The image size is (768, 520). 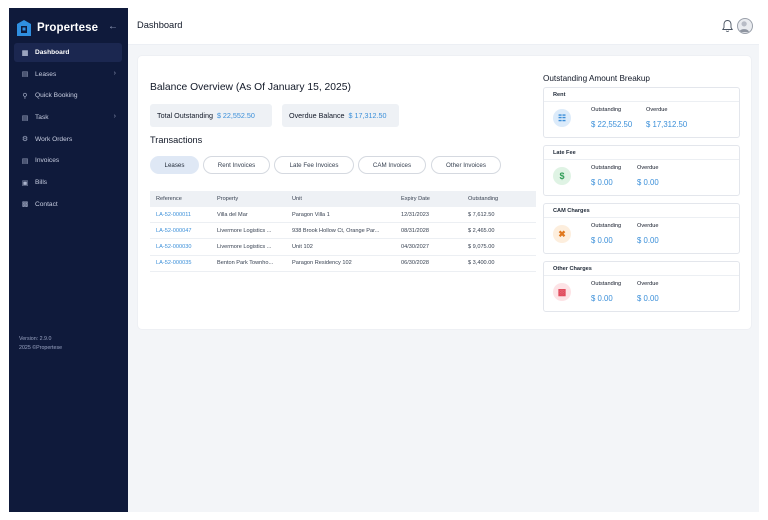 What do you see at coordinates (502, 199) in the screenshot?
I see `column-header-outstanding: Outstanding` at bounding box center [502, 199].